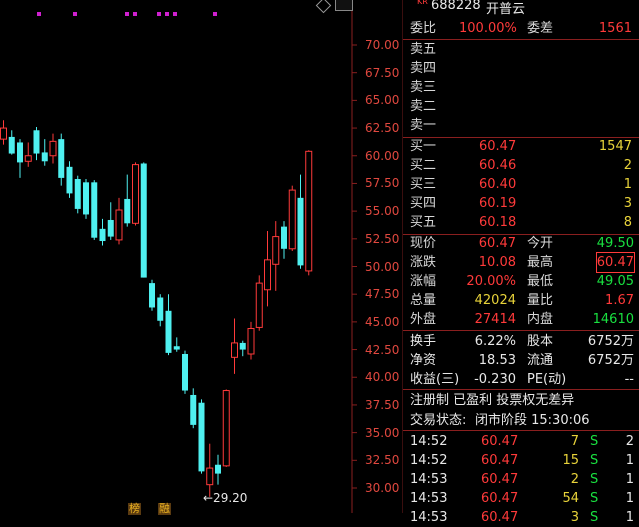 This screenshot has width=639, height=527. What do you see at coordinates (422, 3) in the screenshot?
I see `board-tag: KR` at bounding box center [422, 3].